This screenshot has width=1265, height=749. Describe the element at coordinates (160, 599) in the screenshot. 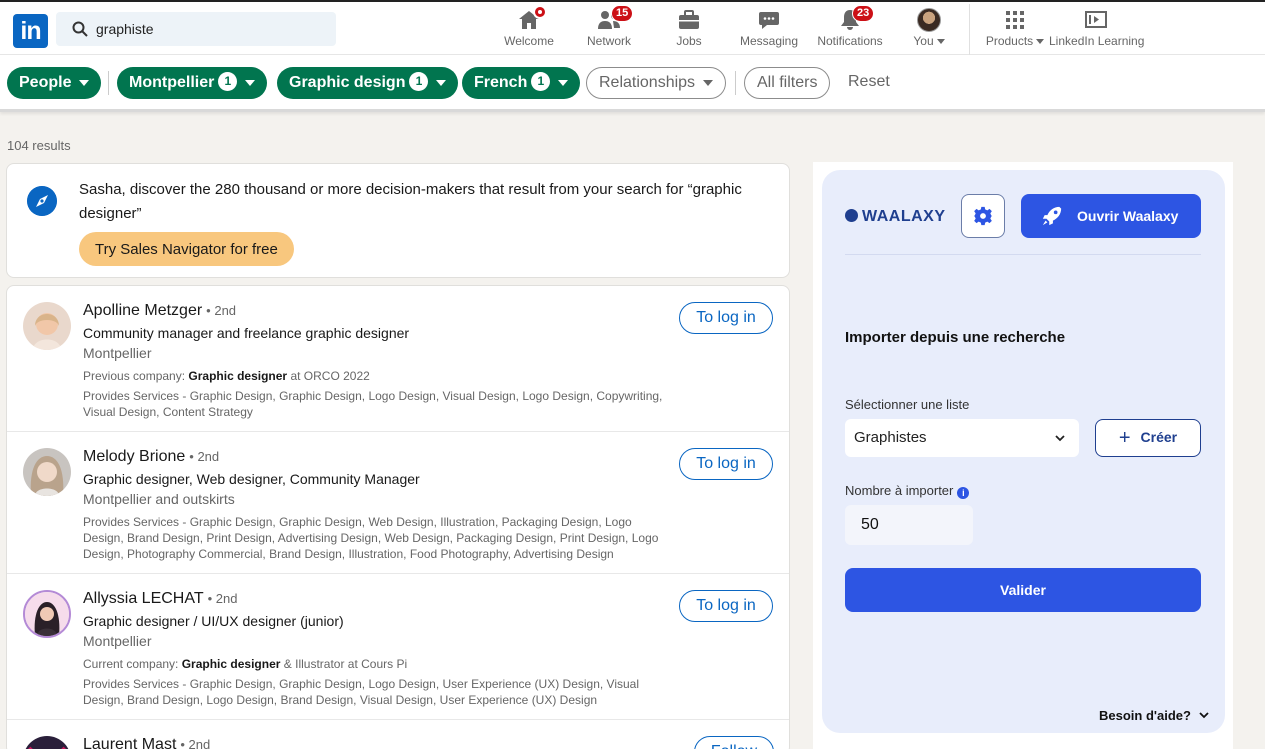

I see `profile-name: Allyssia LECHAT • 2nd` at that location.